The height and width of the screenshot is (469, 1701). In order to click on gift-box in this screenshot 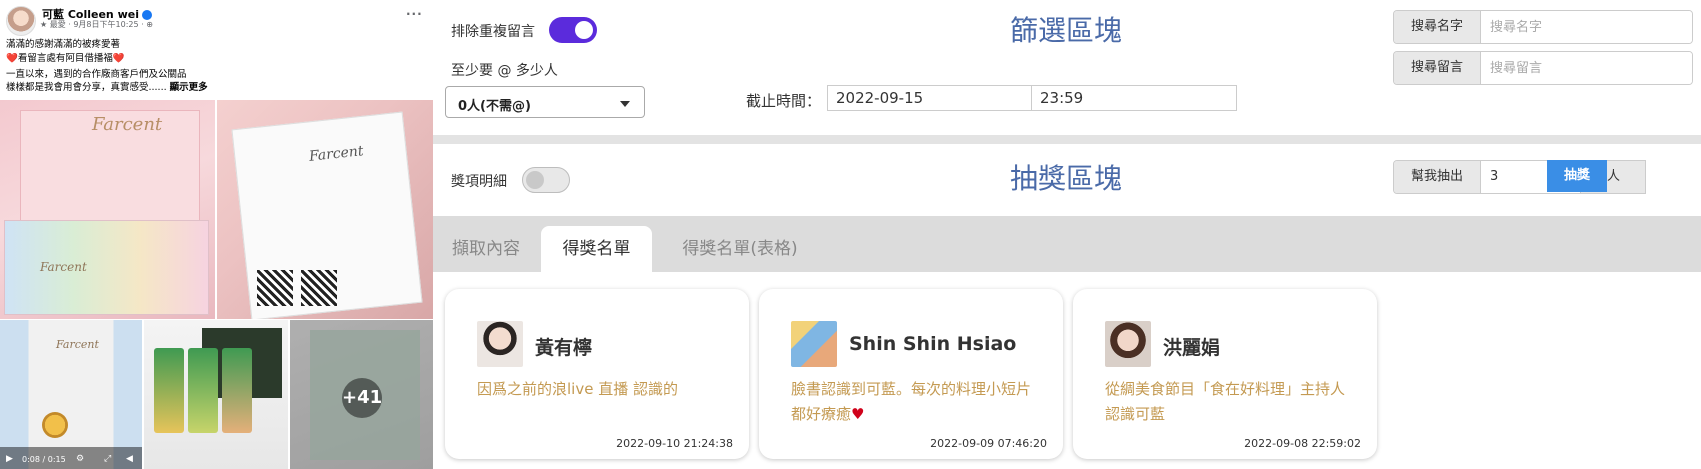, I will do `click(106, 267)`.